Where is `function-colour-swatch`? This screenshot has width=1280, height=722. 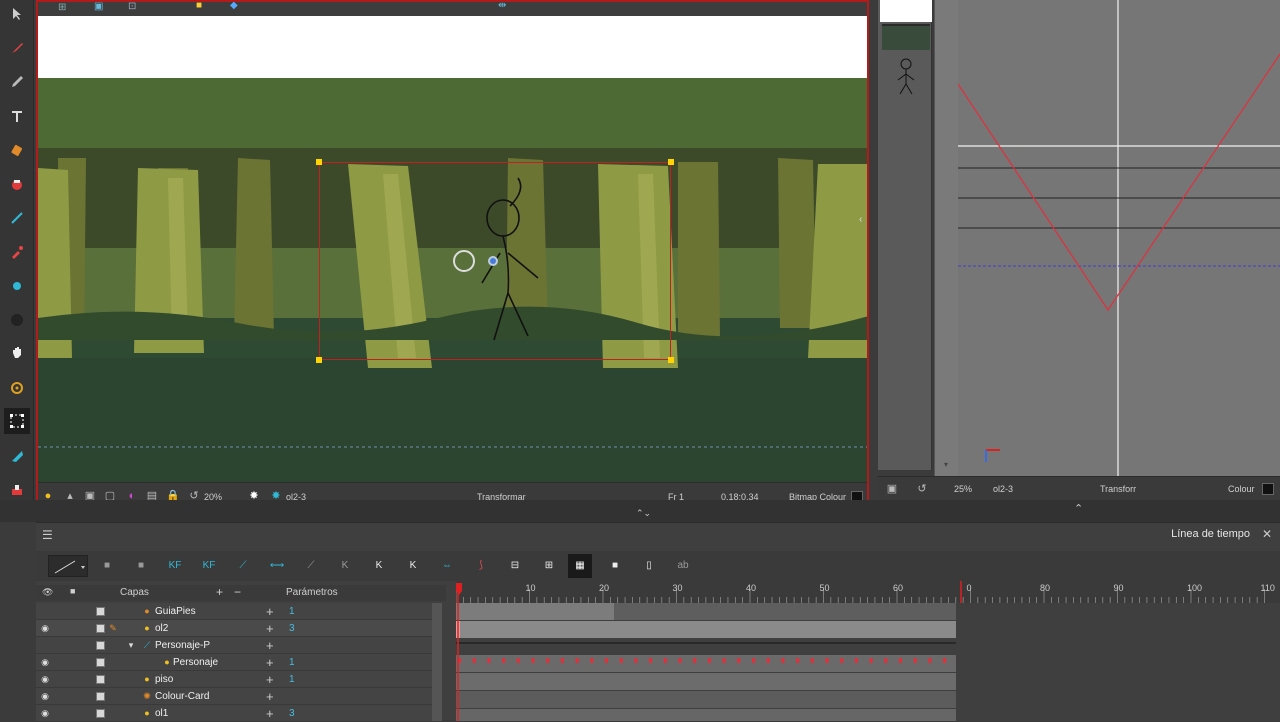
function-colour-swatch is located at coordinates (1268, 489).